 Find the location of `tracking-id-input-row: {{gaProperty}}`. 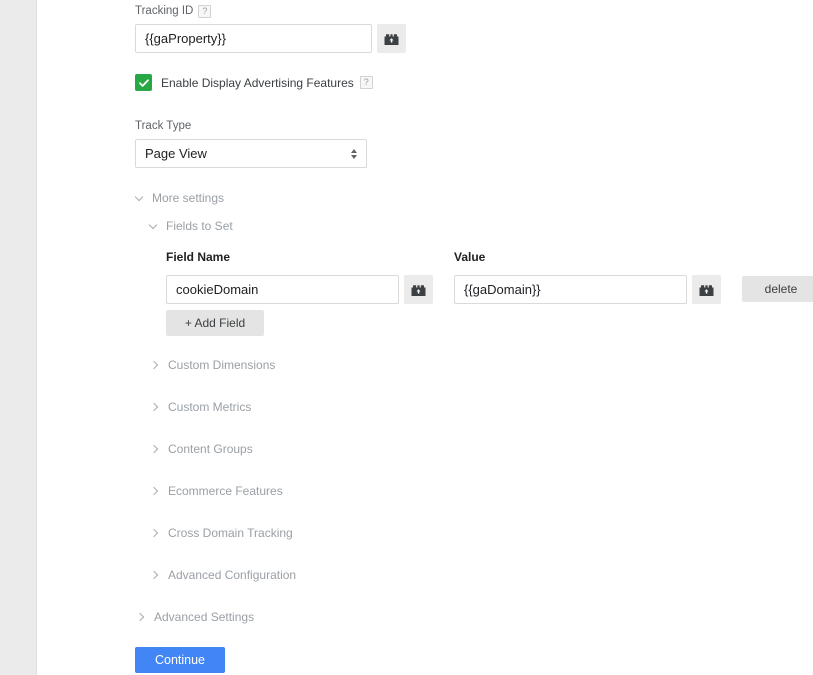

tracking-id-input-row: {{gaProperty}} is located at coordinates (270, 38).